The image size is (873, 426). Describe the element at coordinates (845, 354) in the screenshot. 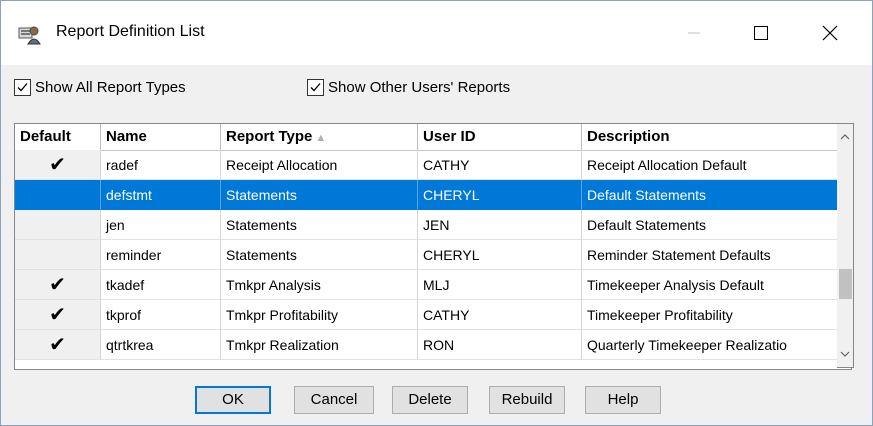

I see `scroll-down-icon` at that location.